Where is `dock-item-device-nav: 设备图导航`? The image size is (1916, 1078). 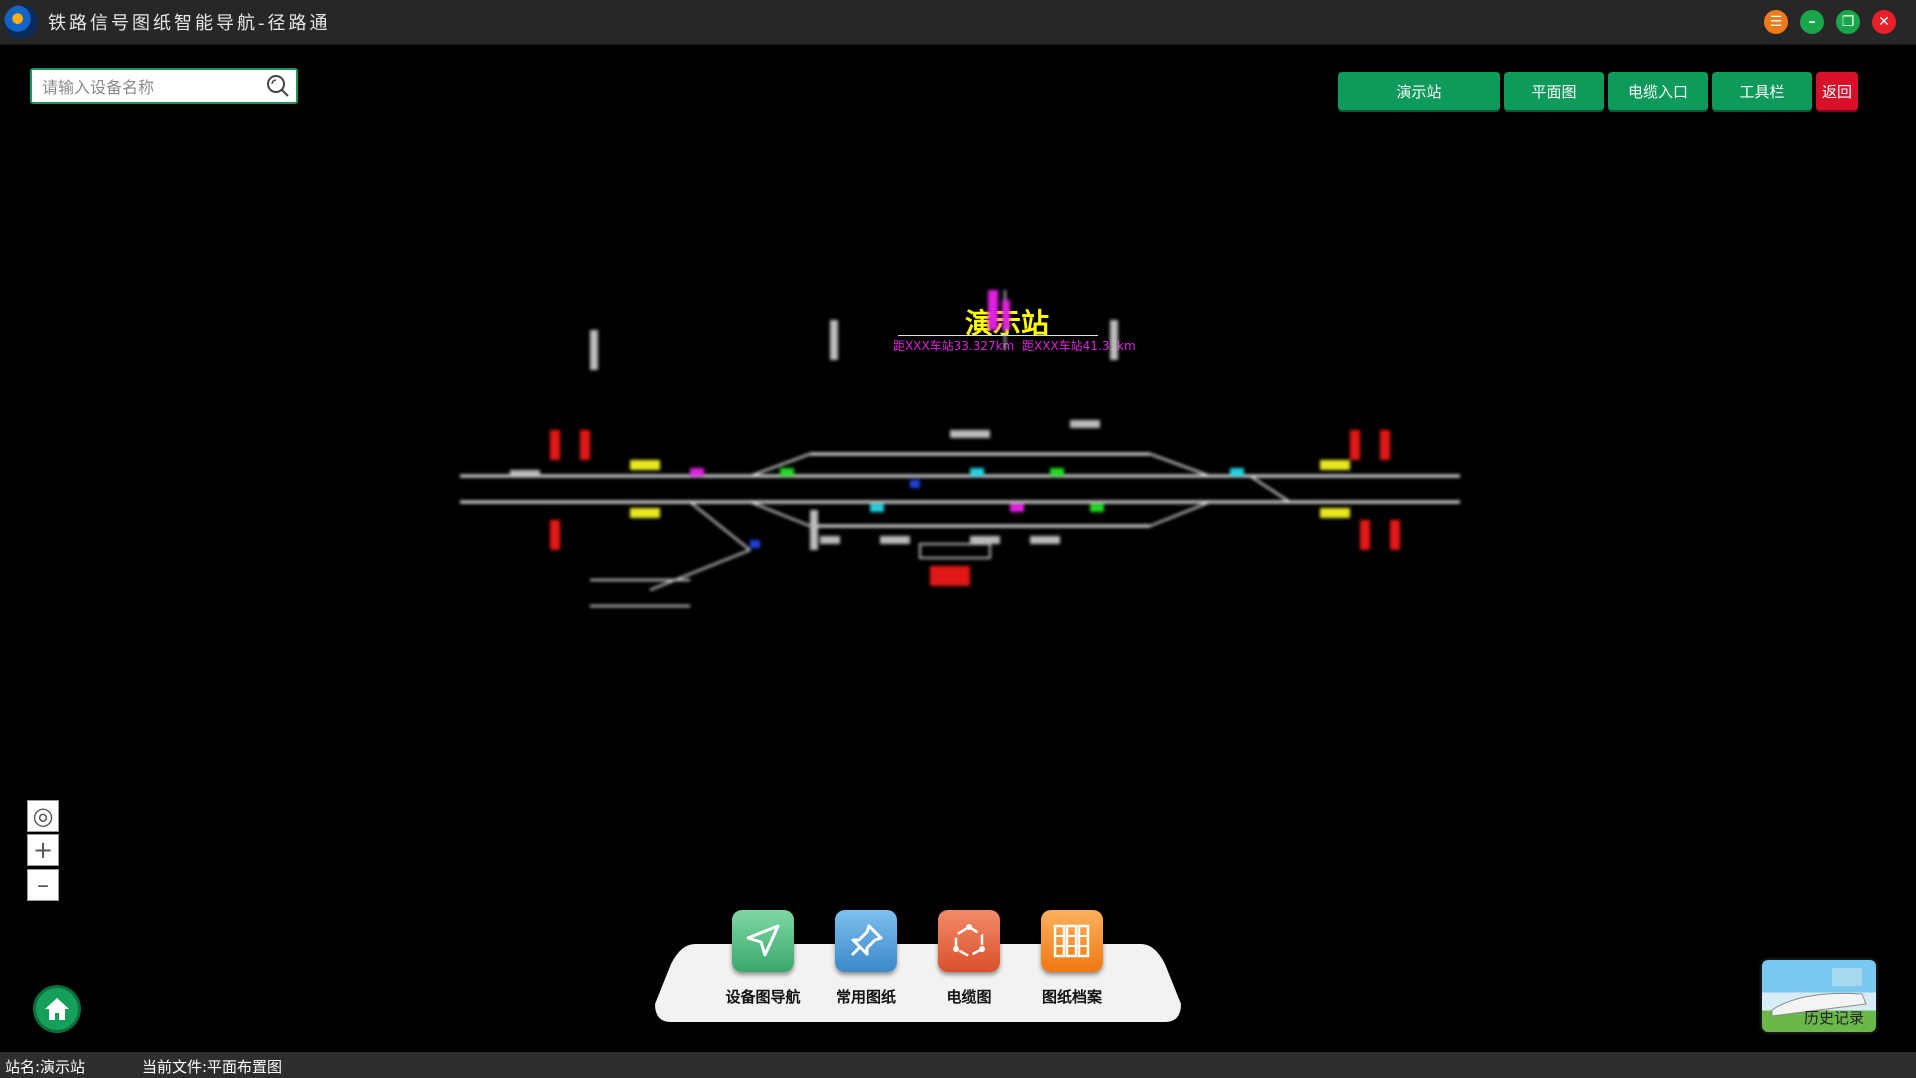
dock-item-device-nav: 设备图导航 is located at coordinates (763, 958).